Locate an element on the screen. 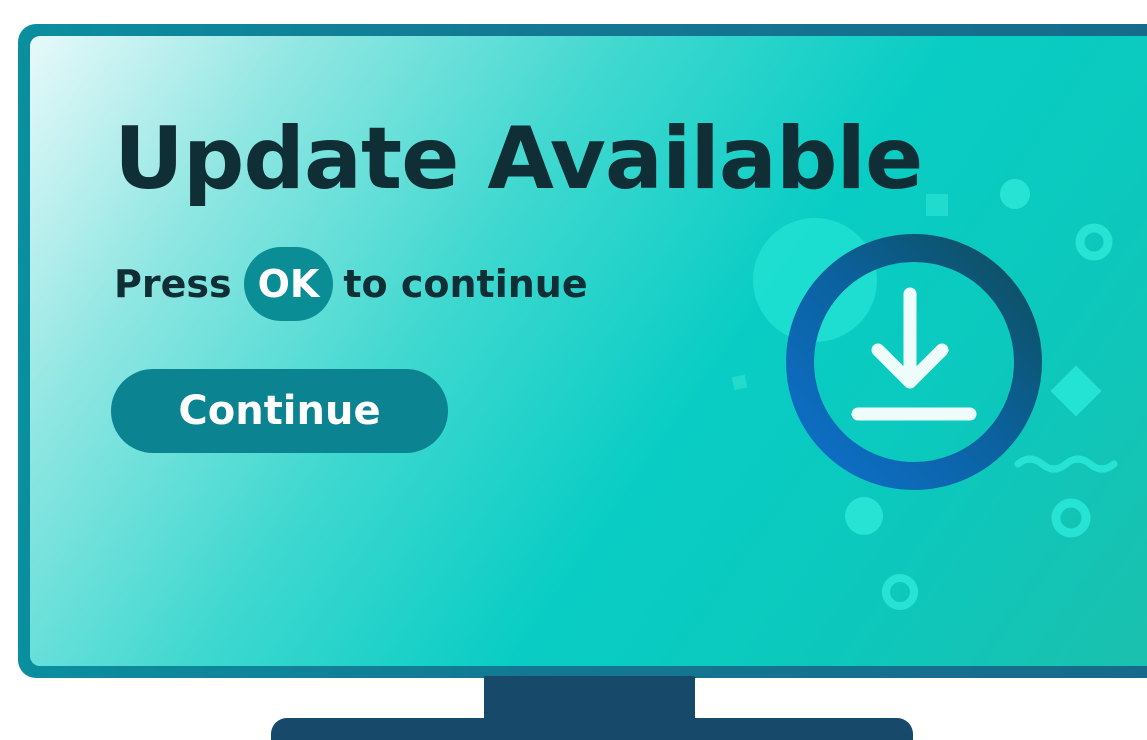  download-icon is located at coordinates (914, 362).